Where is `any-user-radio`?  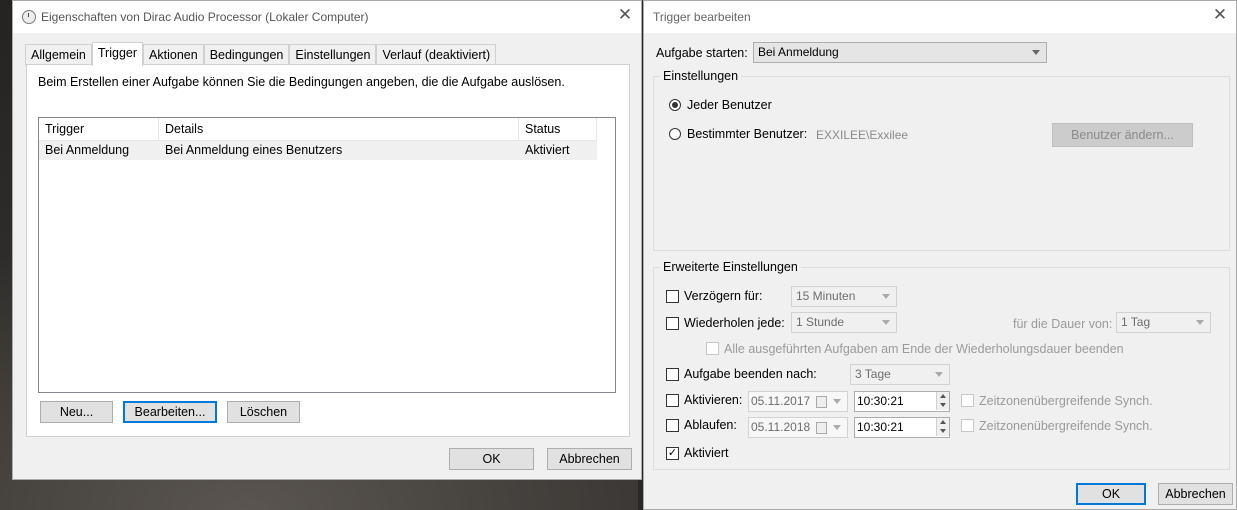
any-user-radio is located at coordinates (675, 105).